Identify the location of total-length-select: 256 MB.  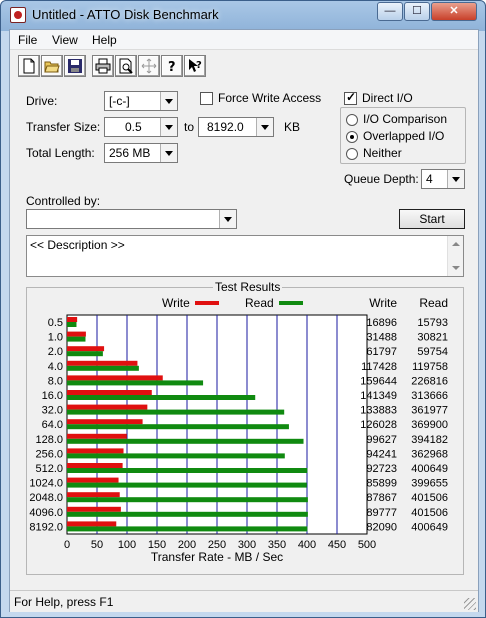
(141, 153).